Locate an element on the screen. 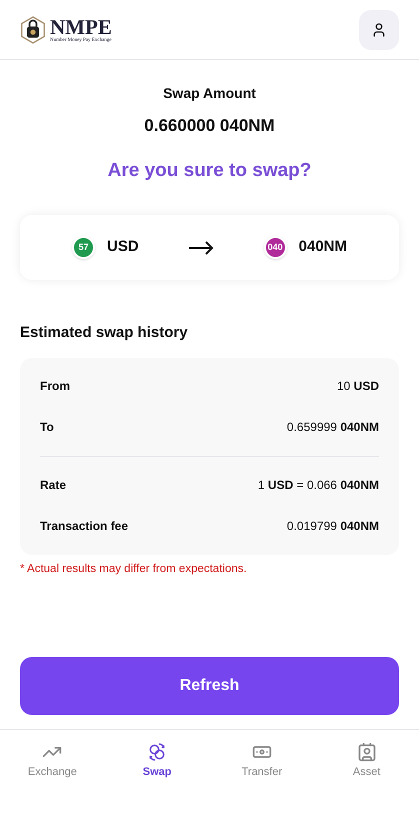  disclaimer-note: * Actual results may differ from expectations. is located at coordinates (134, 569).